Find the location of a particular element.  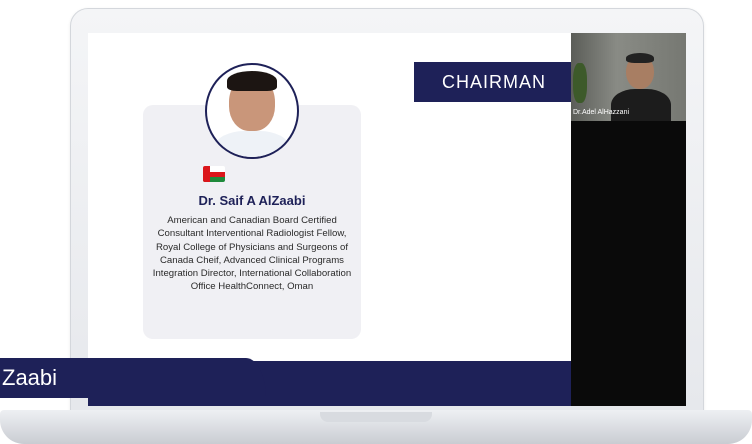

speaker-name: Dr. Saif A AlZaabi is located at coordinates (252, 200).